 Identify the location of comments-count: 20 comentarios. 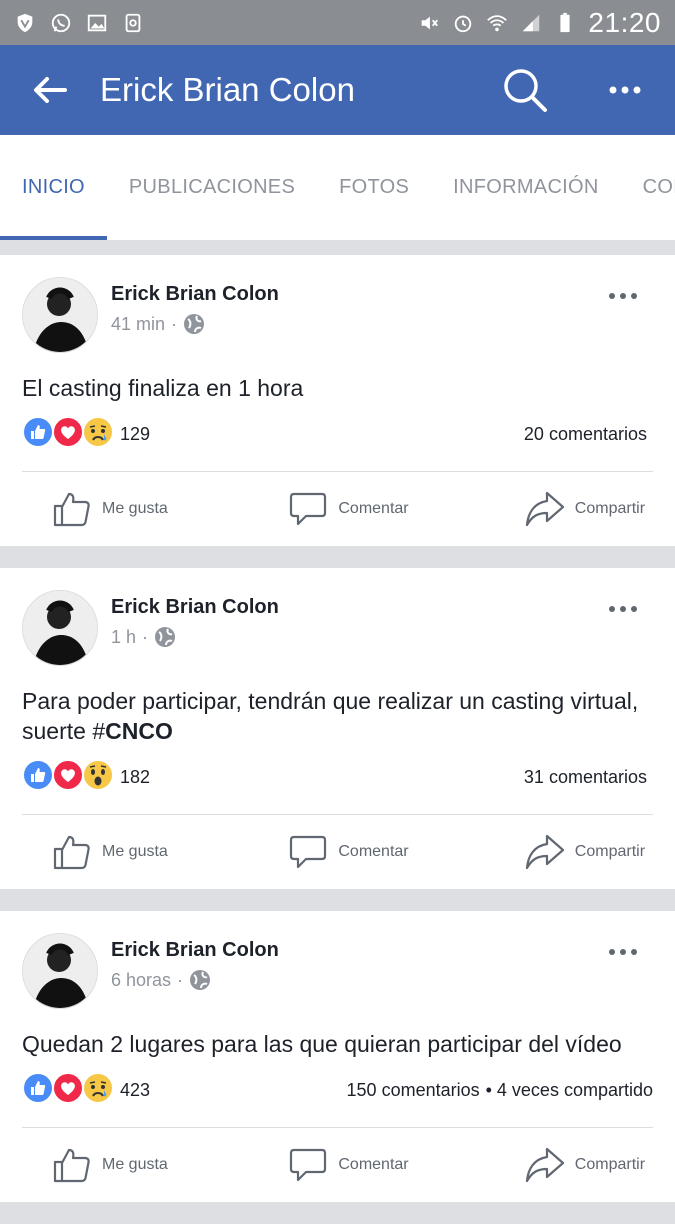
(585, 434).